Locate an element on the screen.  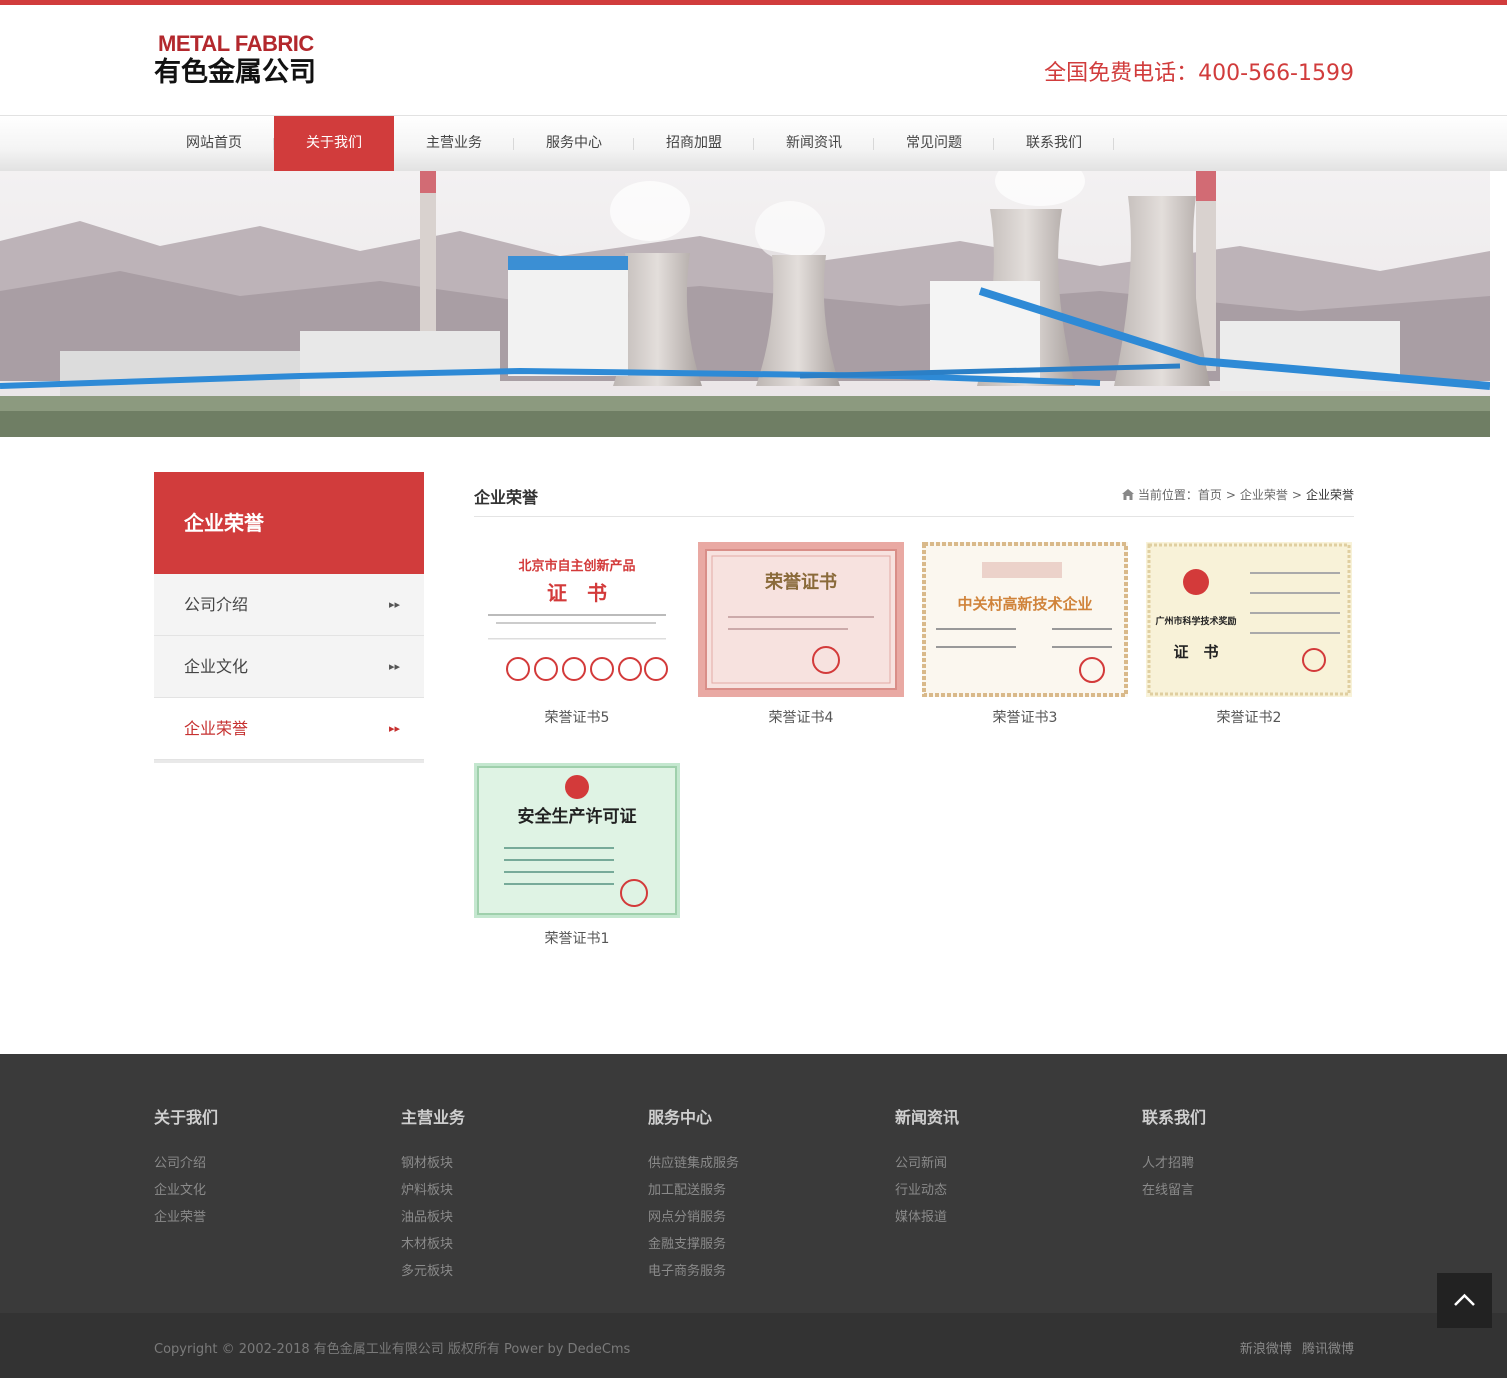
footer-column-news: 新闻资讯 公司新闻 行业动态 媒体报道 is located at coordinates (927, 1167).